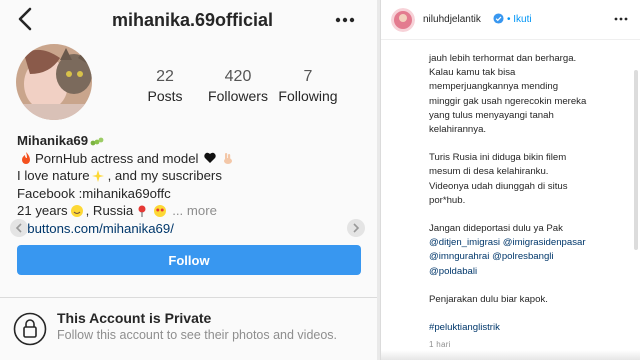 The image size is (640, 360). I want to click on posts-stat: 22 Posts, so click(165, 86).